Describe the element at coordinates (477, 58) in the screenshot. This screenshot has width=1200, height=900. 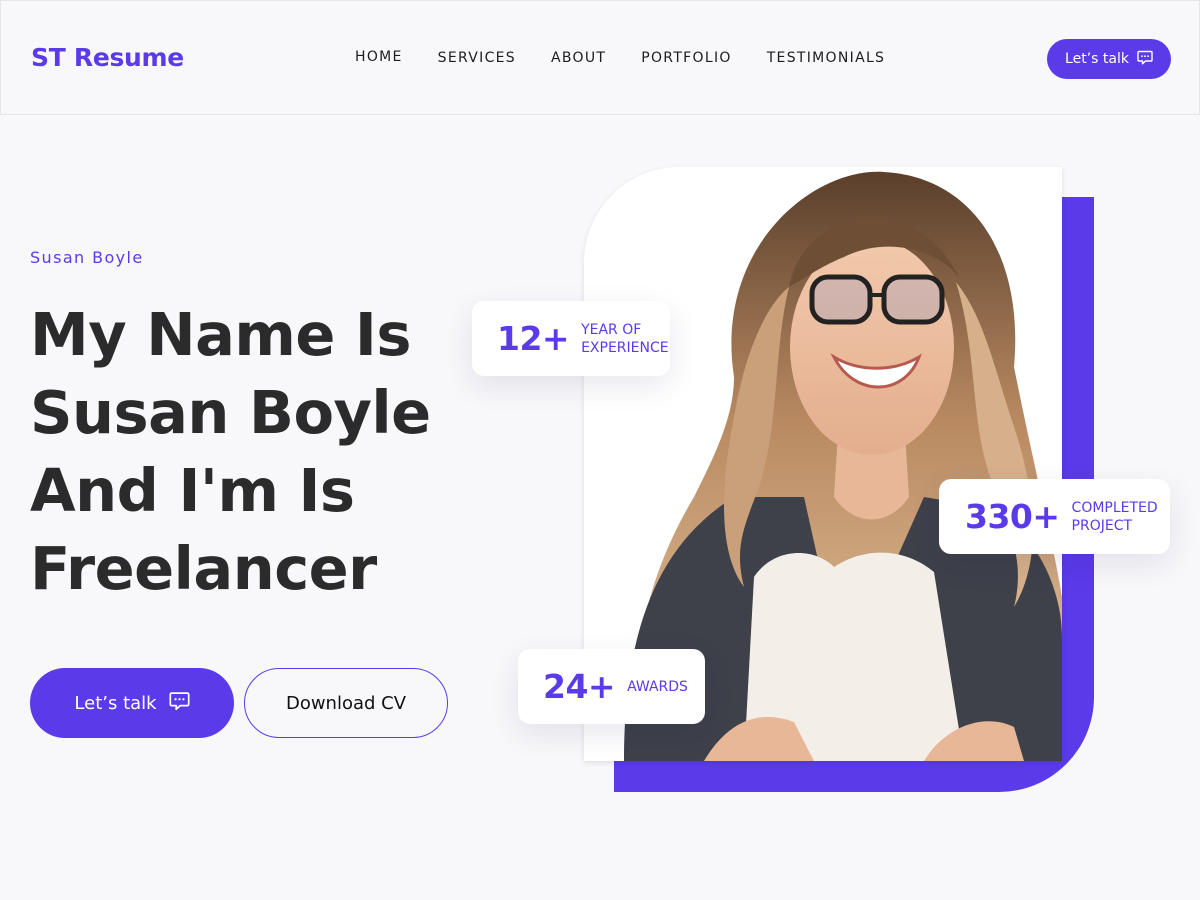
I see `nav-services: SERVICES` at that location.